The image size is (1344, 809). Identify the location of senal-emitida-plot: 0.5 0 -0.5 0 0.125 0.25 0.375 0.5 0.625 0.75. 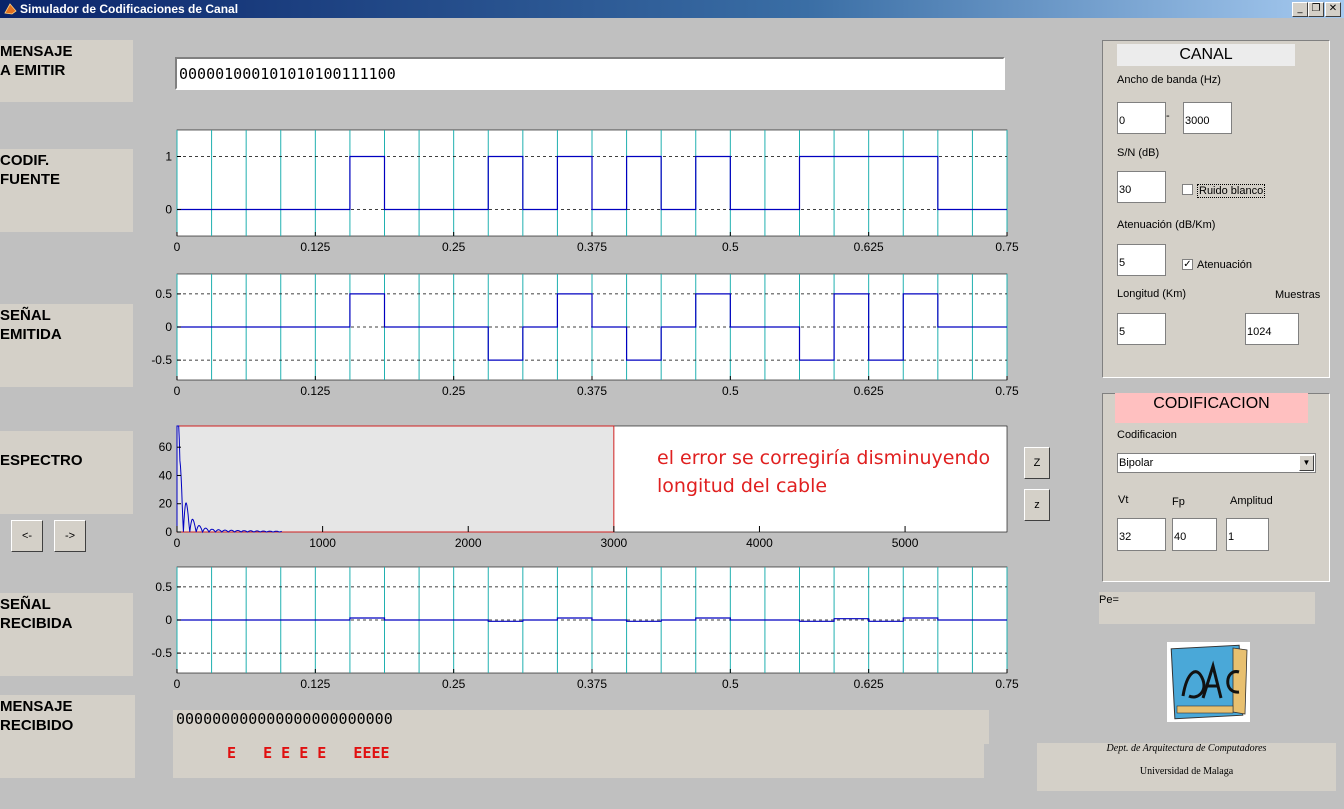
(585, 335).